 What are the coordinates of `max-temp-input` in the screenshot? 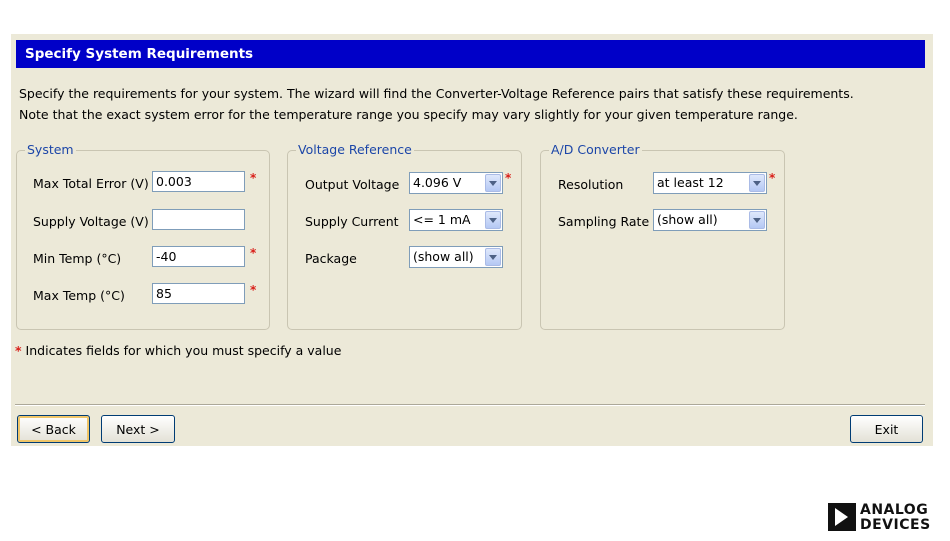 It's located at (198, 293).